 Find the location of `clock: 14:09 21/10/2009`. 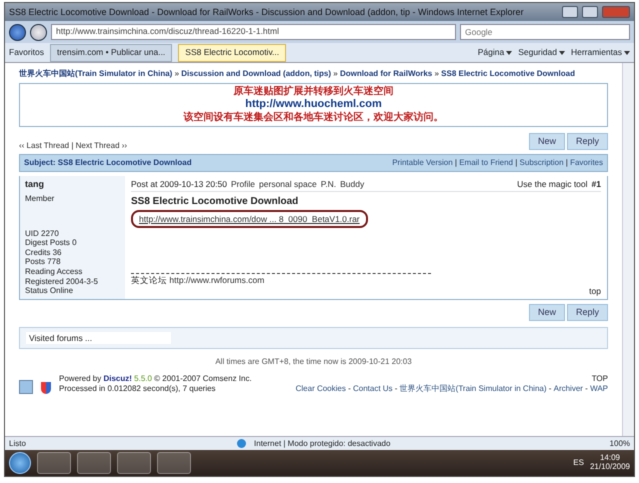

clock: 14:09 21/10/2009 is located at coordinates (610, 463).